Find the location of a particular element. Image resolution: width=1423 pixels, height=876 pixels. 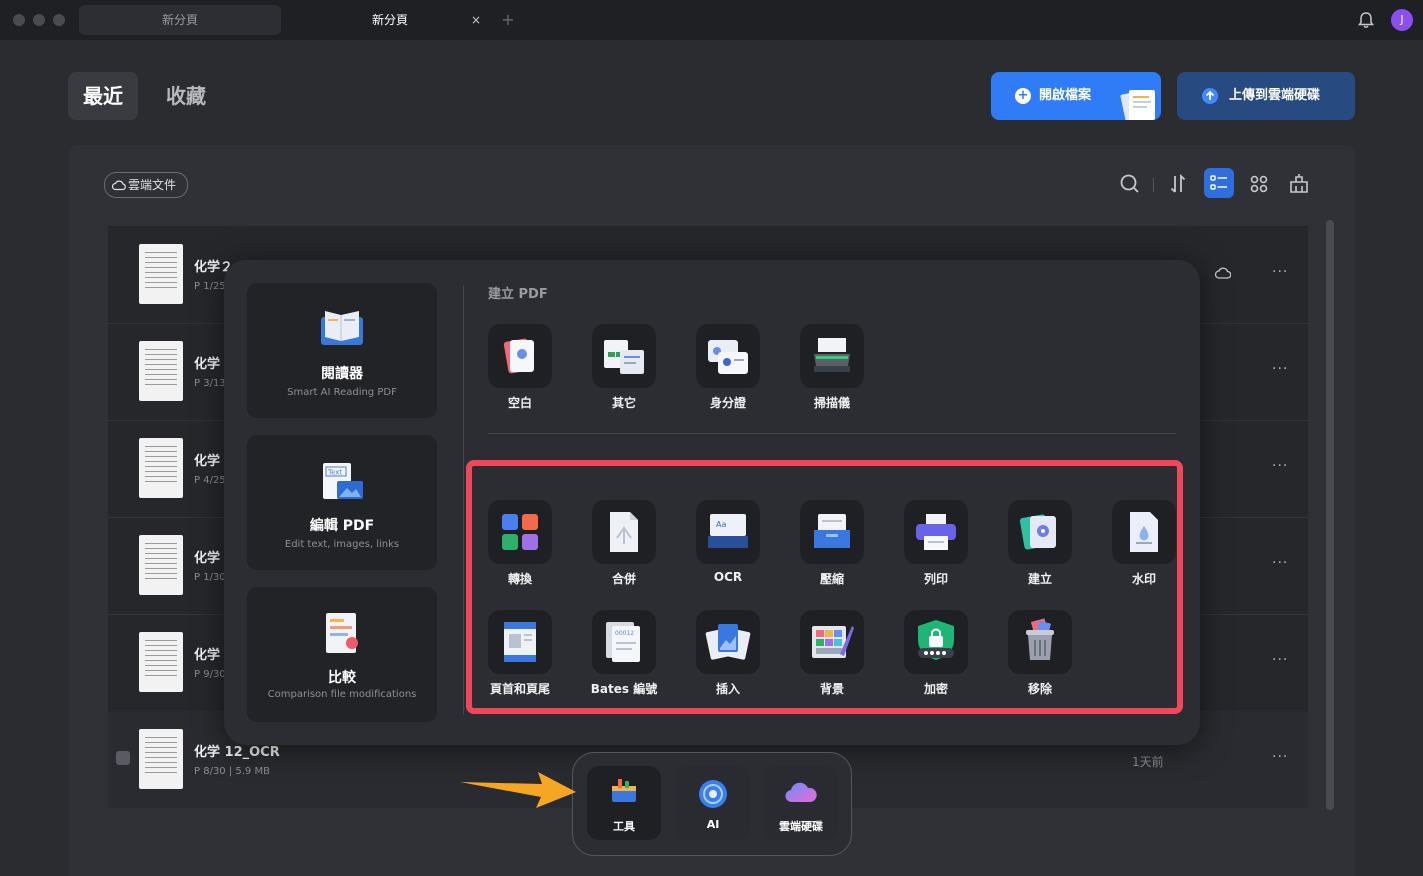

window-close-light is located at coordinates (19, 20).